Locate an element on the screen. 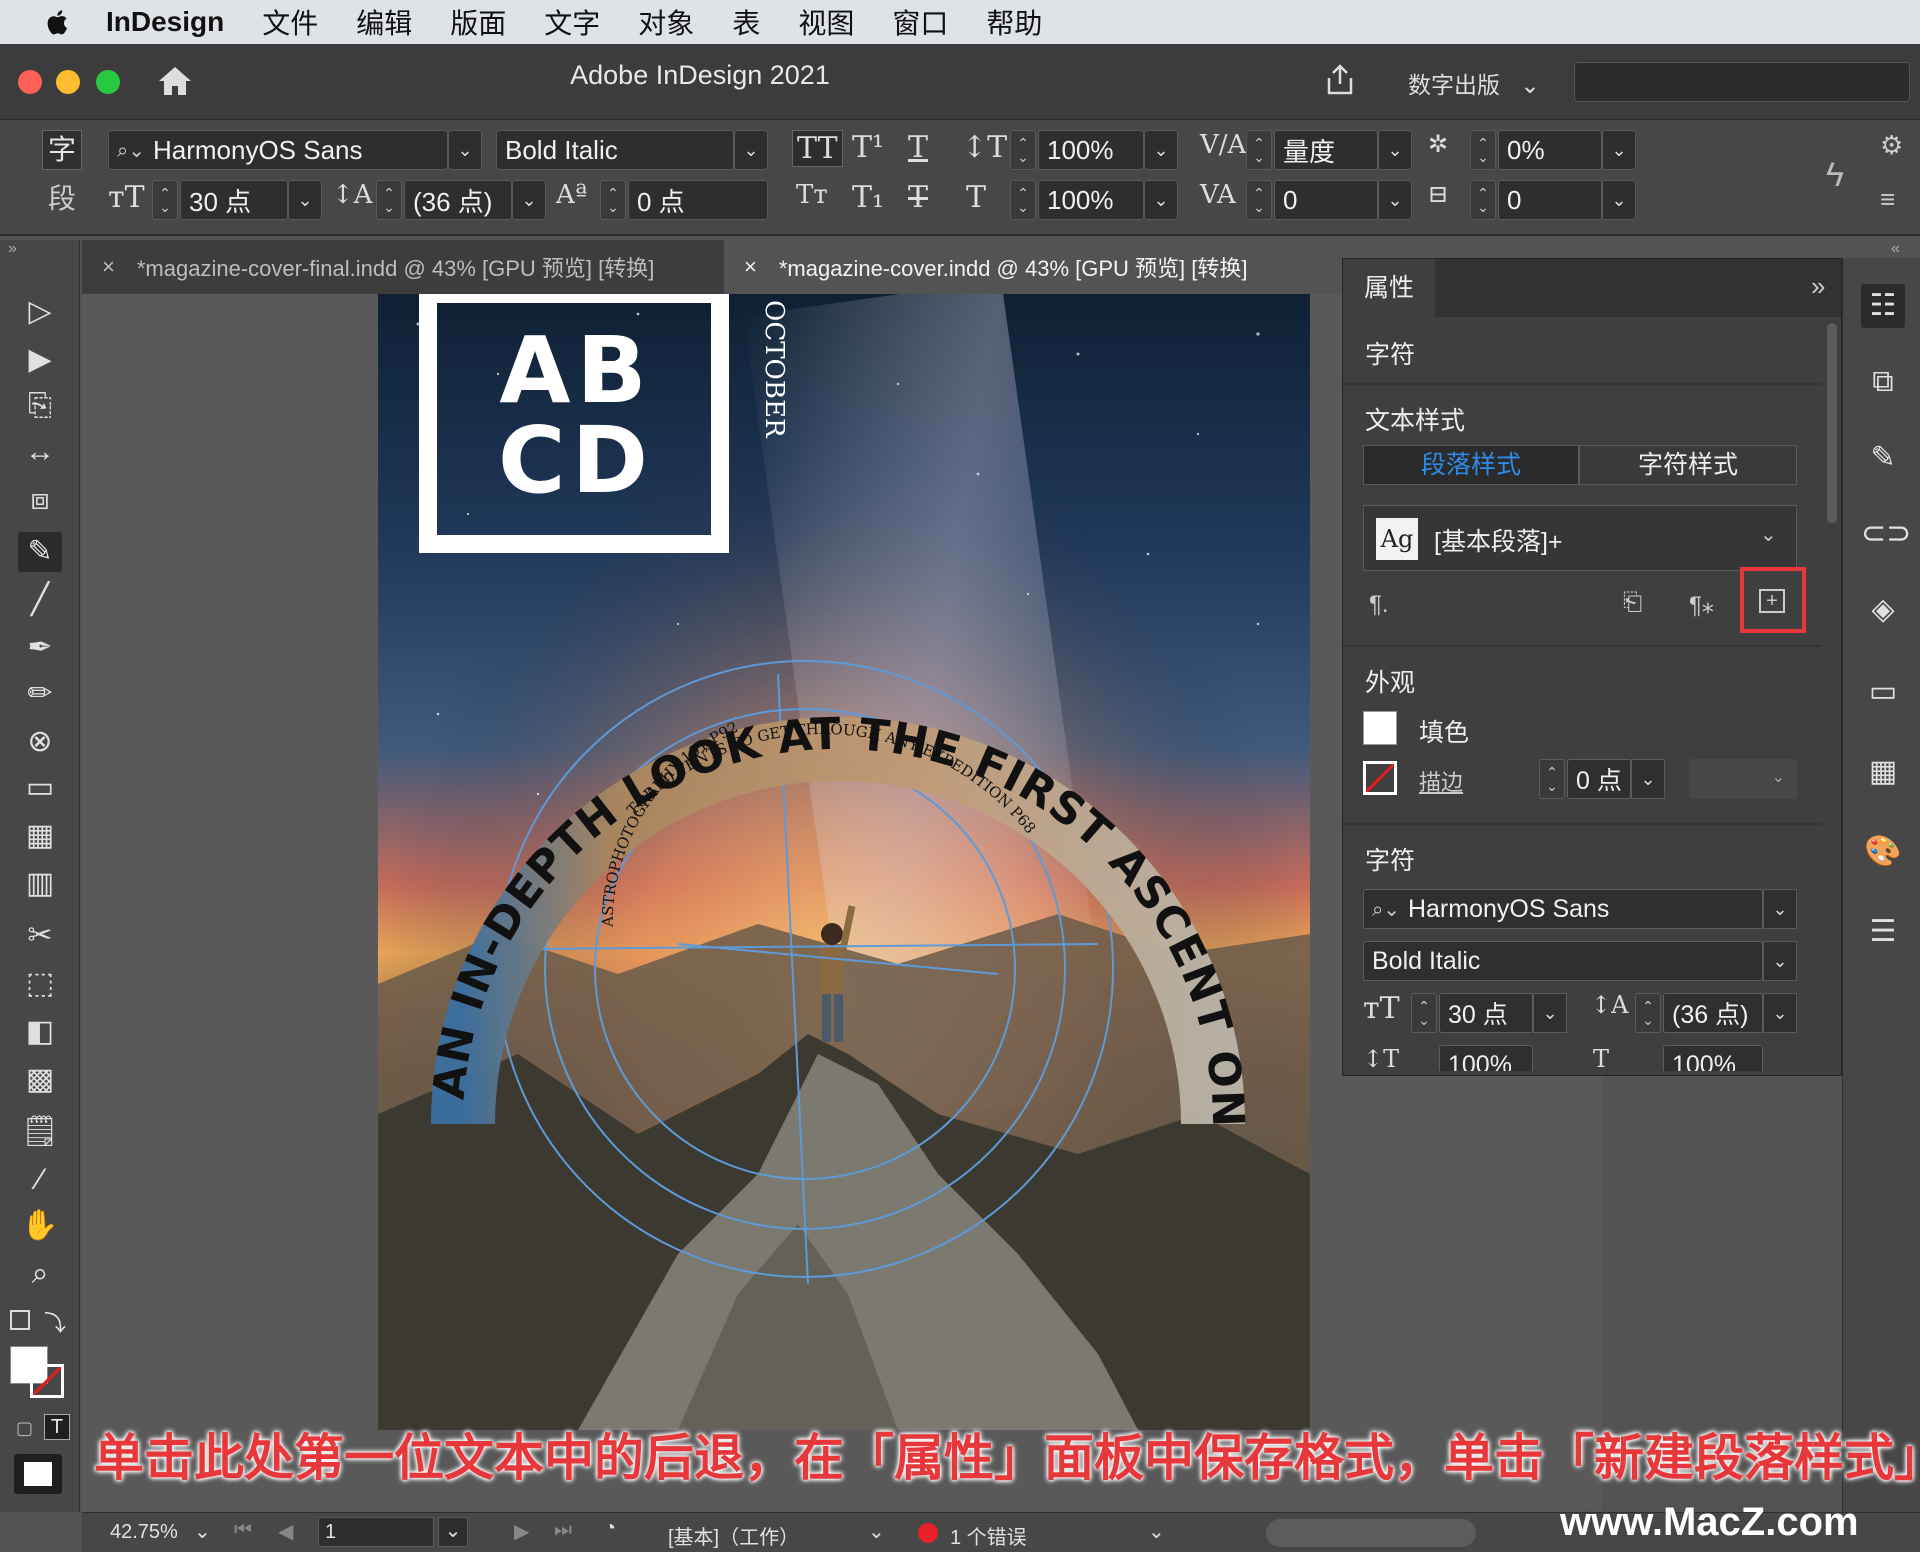 The width and height of the screenshot is (1920, 1552). new-paragraph-style-button: + is located at coordinates (1772, 601).